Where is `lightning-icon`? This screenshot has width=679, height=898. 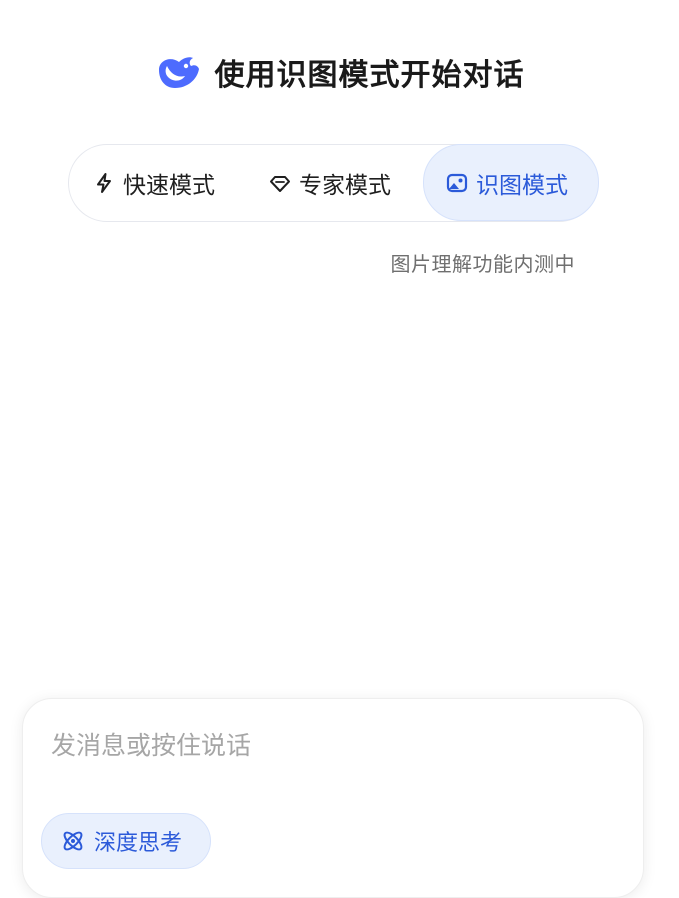 lightning-icon is located at coordinates (104, 183).